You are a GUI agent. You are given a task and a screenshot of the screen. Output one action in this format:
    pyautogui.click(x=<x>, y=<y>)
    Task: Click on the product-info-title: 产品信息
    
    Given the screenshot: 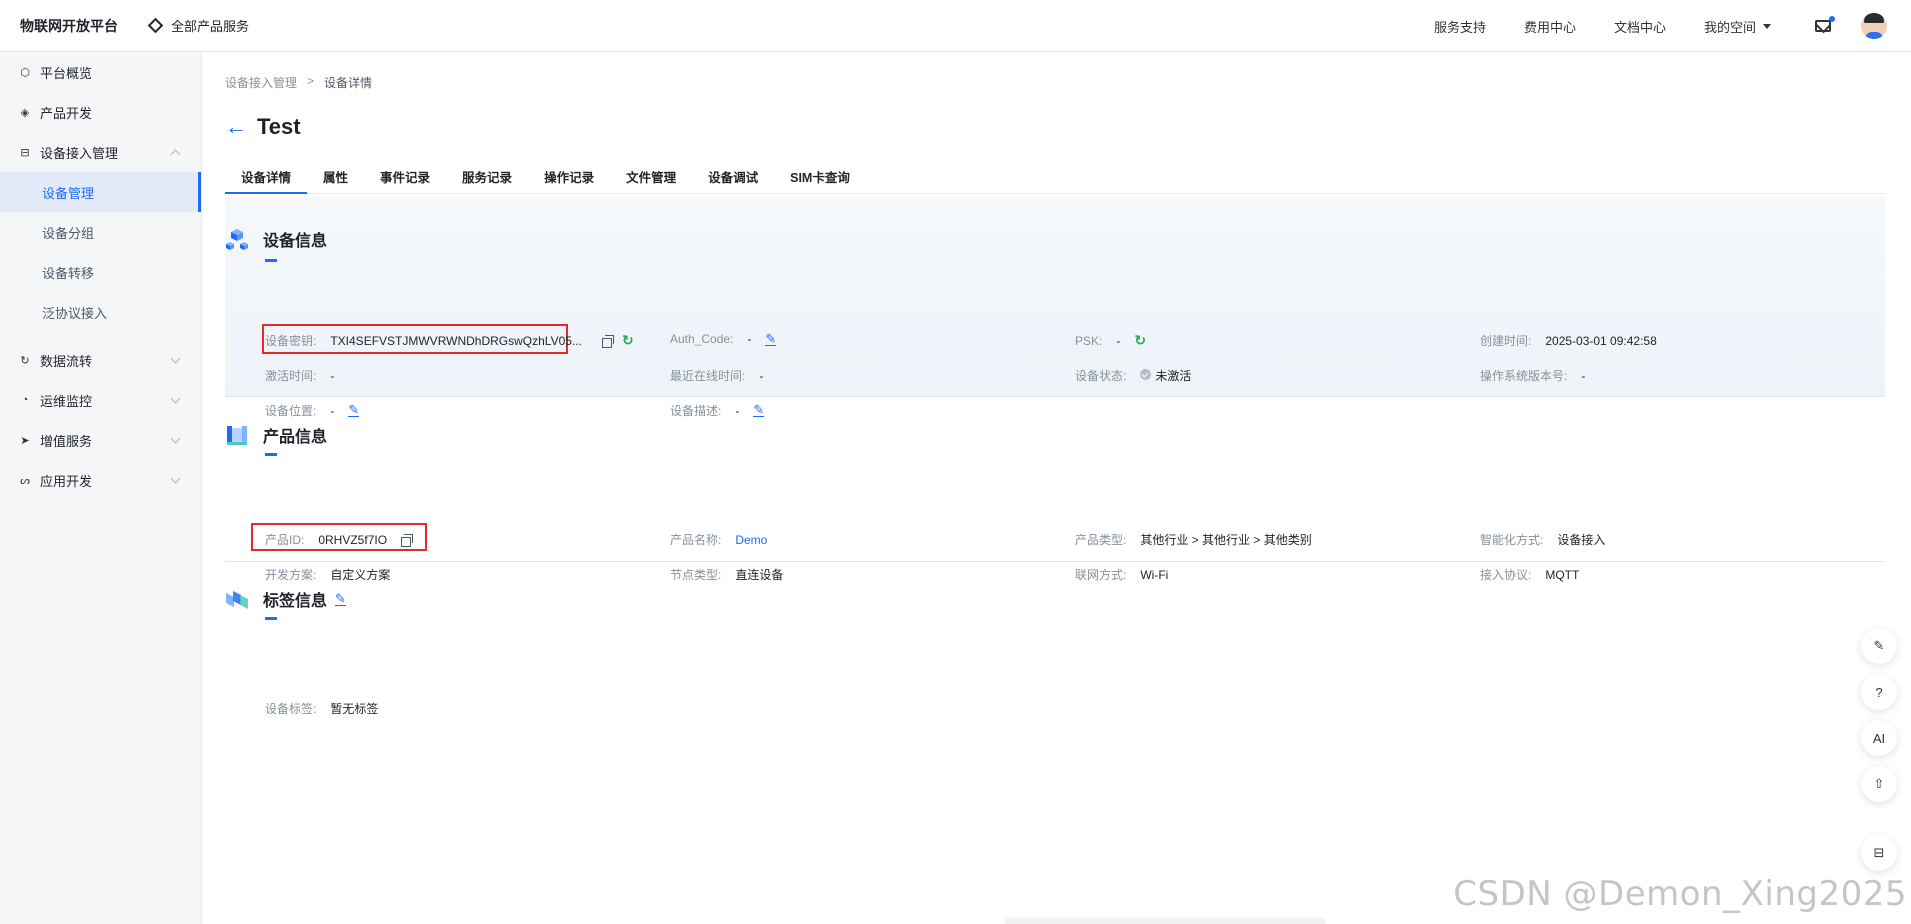 What is the action you would take?
    pyautogui.click(x=295, y=437)
    